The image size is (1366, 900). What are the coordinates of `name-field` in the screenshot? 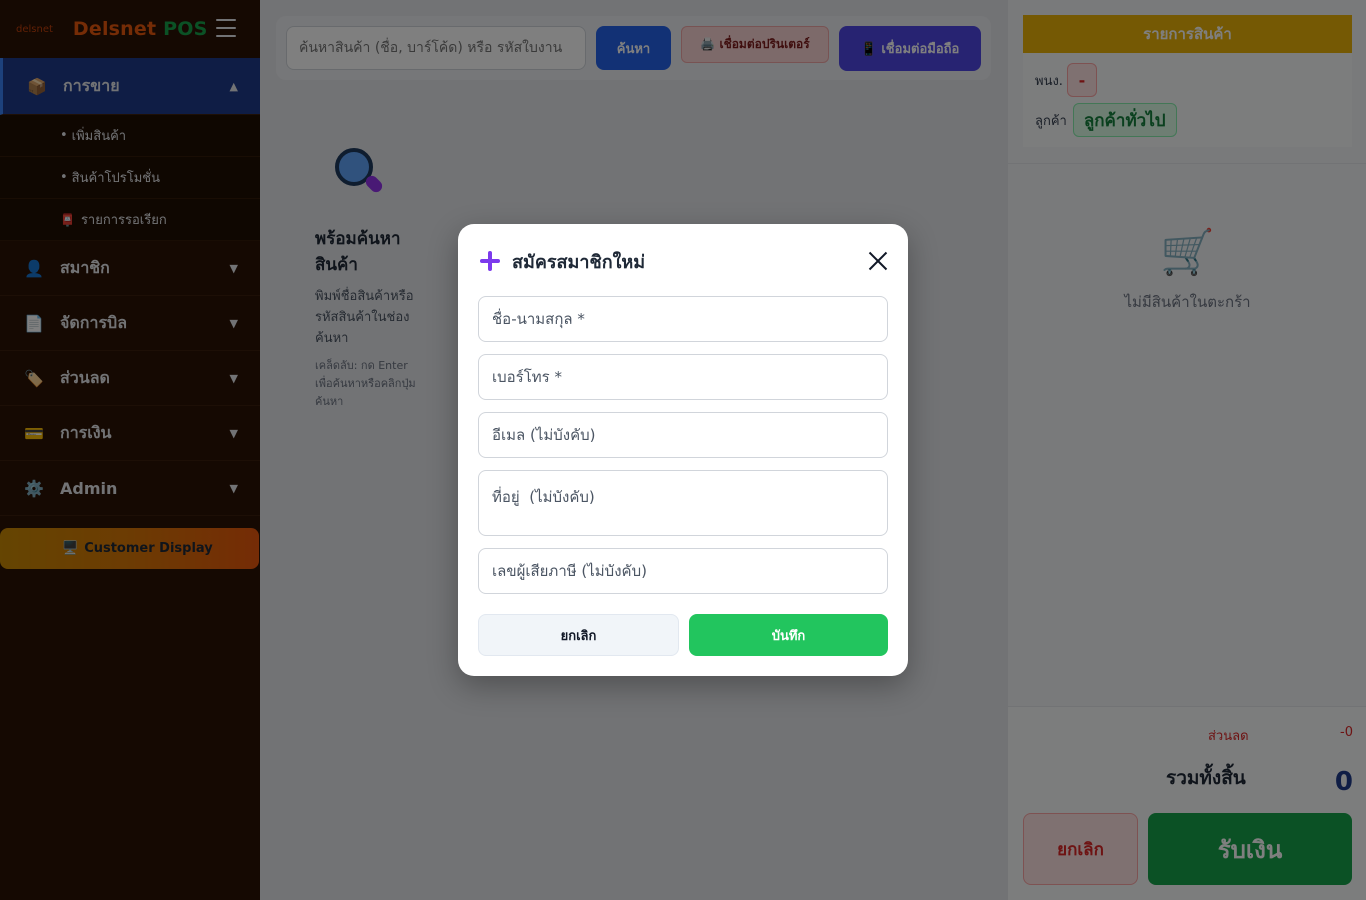 It's located at (683, 319).